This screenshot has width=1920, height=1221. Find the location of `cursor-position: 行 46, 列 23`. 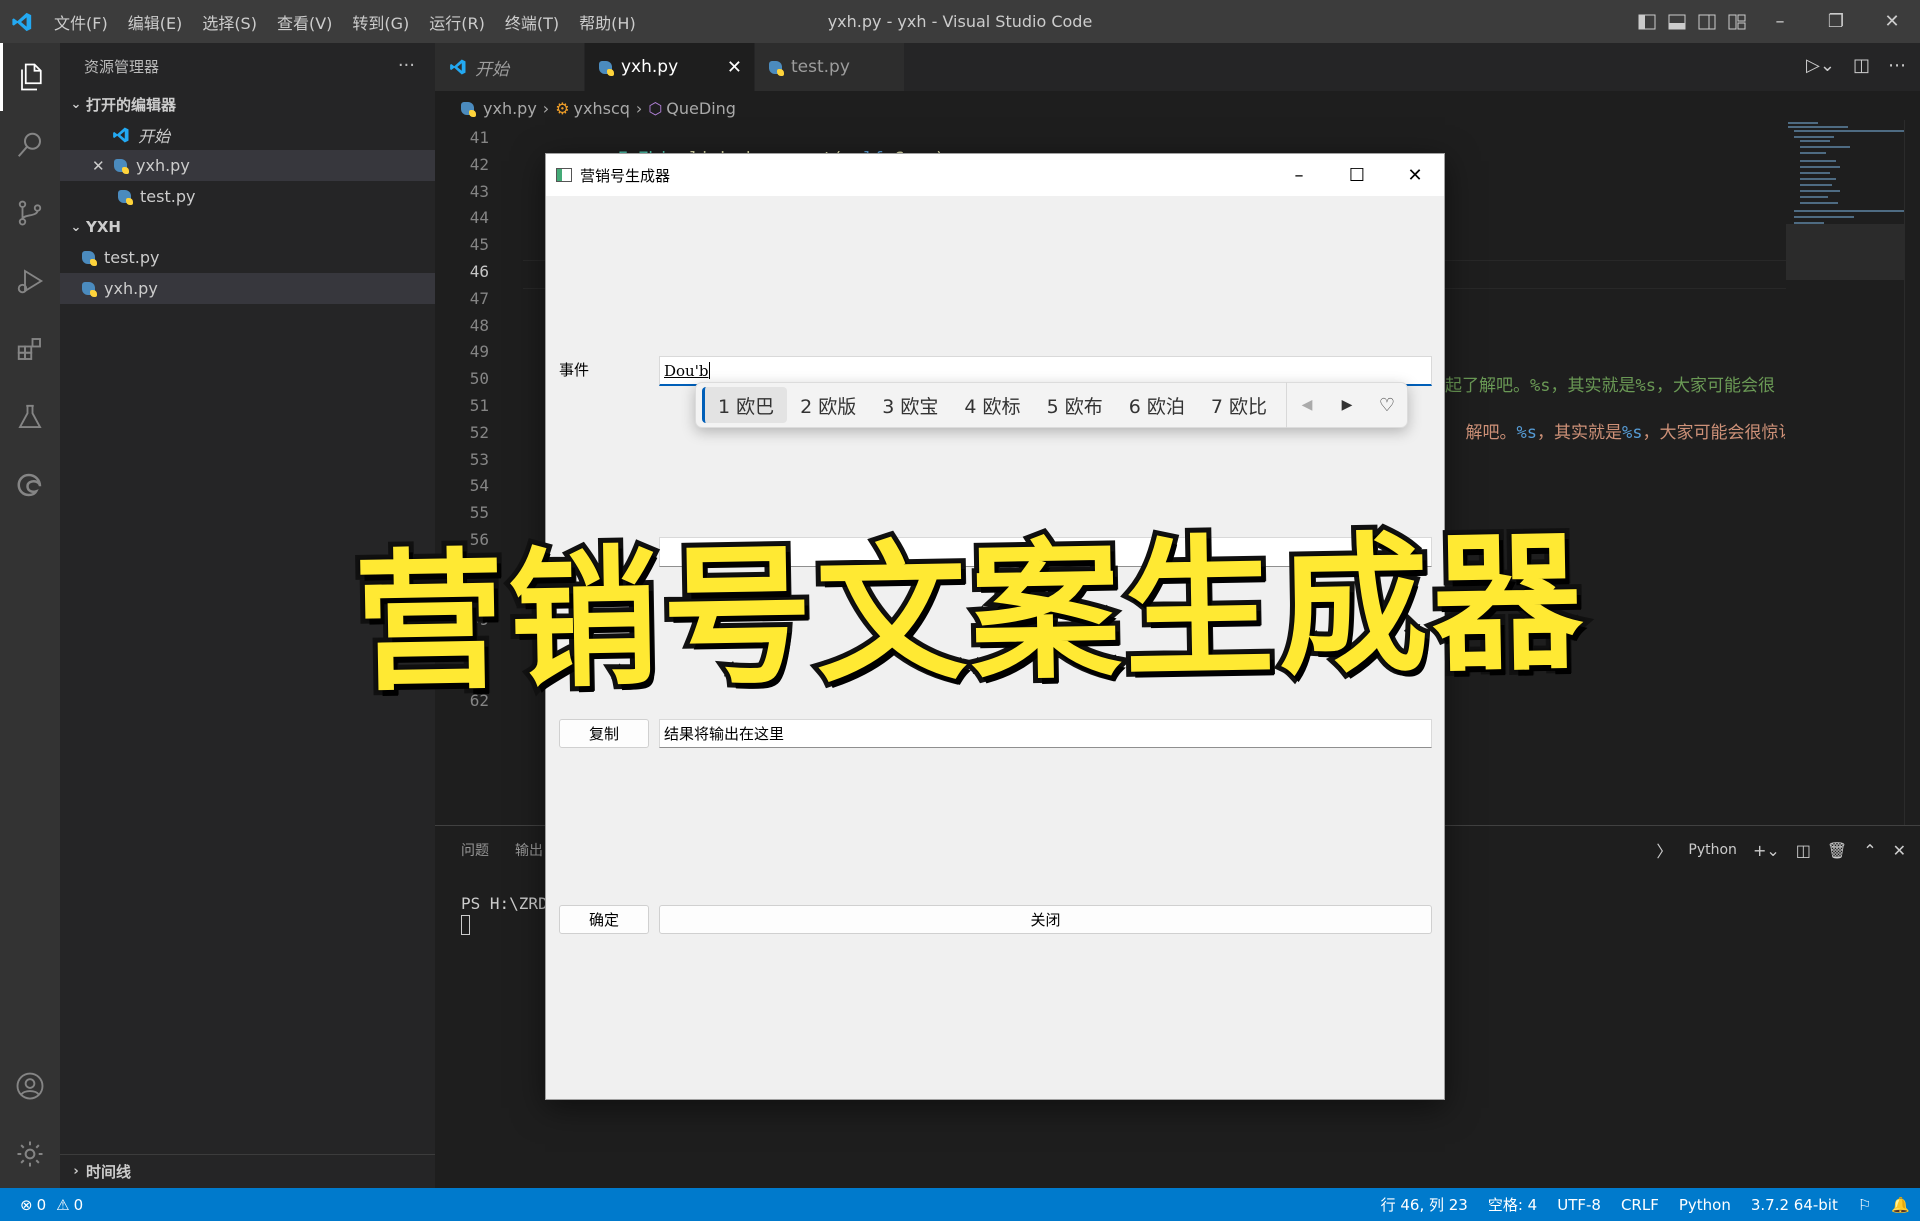

cursor-position: 行 46, 列 23 is located at coordinates (1424, 1204).